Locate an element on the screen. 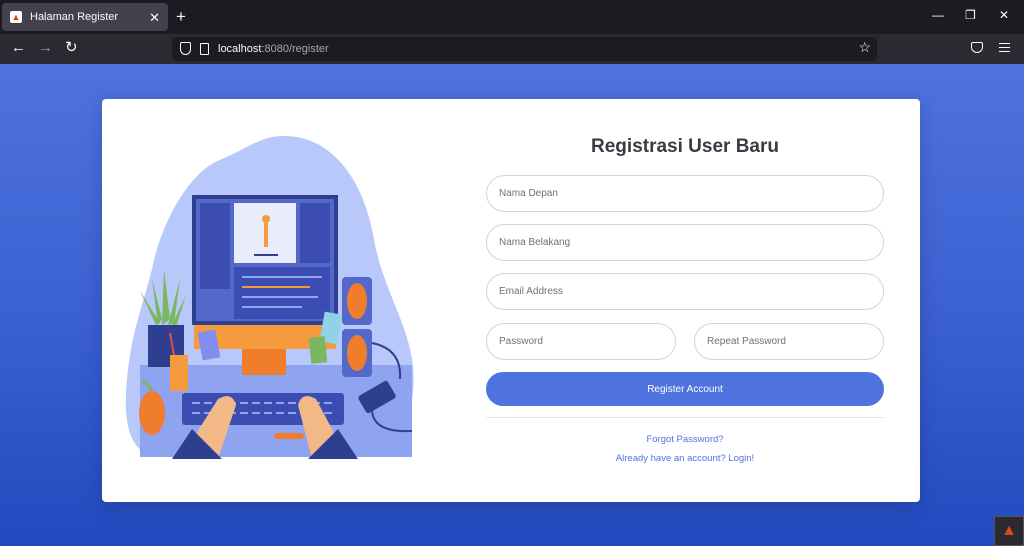  first-name-input is located at coordinates (685, 193).